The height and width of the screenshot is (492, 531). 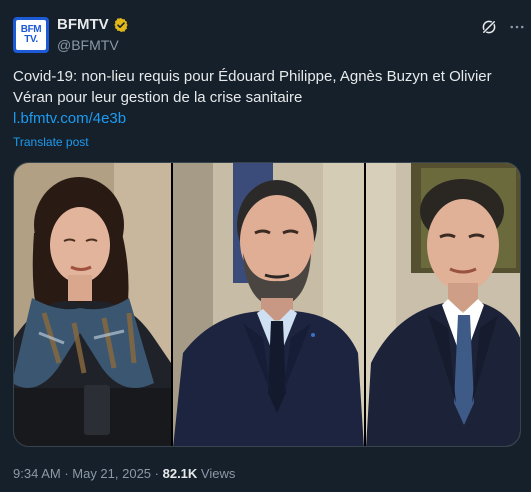 What do you see at coordinates (69, 118) in the screenshot?
I see `post-link: l.bfmtv.com/4e3b` at bounding box center [69, 118].